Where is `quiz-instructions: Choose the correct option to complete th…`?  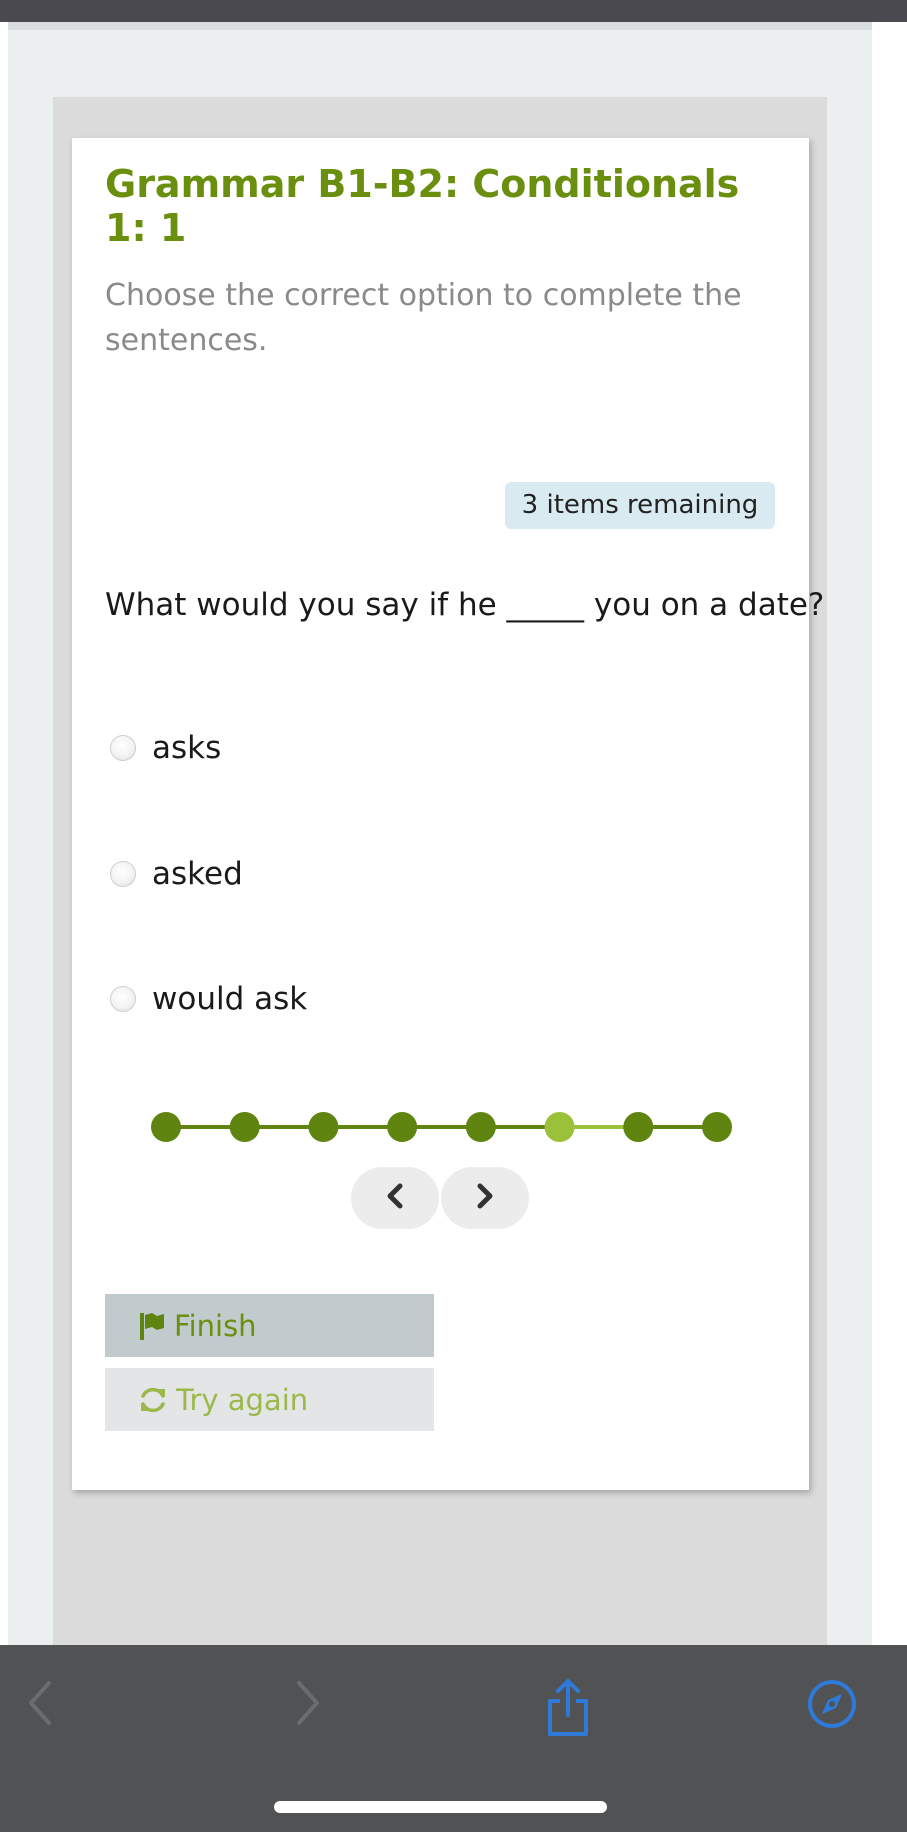
quiz-instructions: Choose the correct option to complete th… is located at coordinates (423, 318).